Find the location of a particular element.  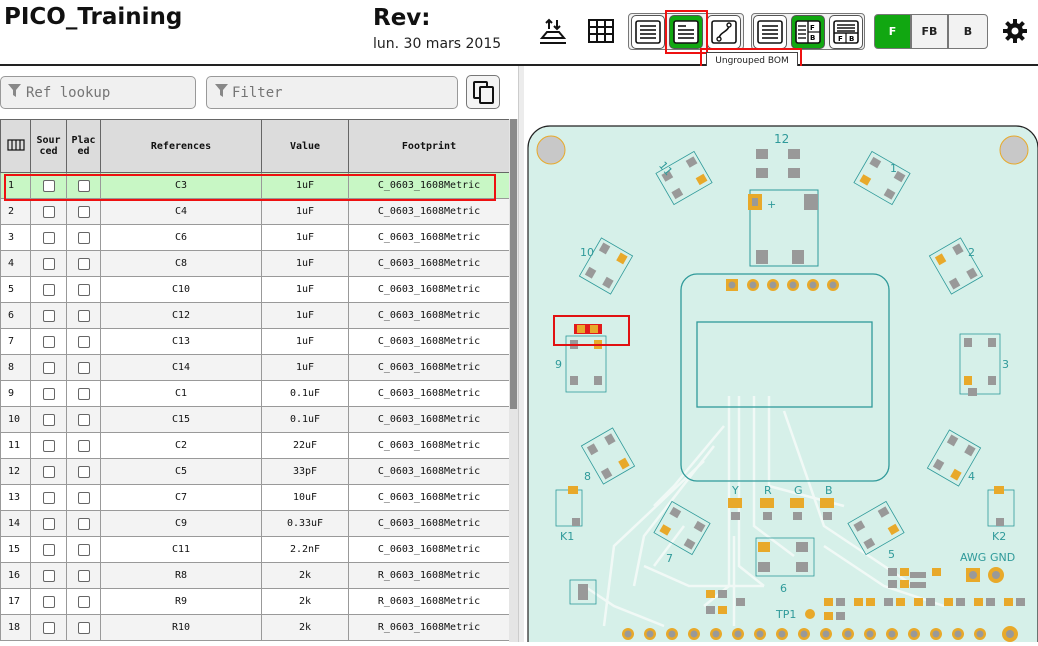

table-row: 16 R8 2k R_0603_1608Metric is located at coordinates (255, 575).